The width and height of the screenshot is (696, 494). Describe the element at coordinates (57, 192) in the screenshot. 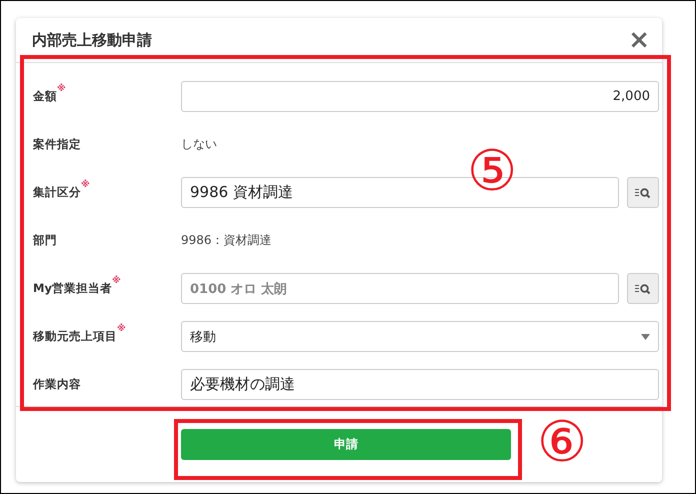

I see `field-label: 集計区分` at that location.